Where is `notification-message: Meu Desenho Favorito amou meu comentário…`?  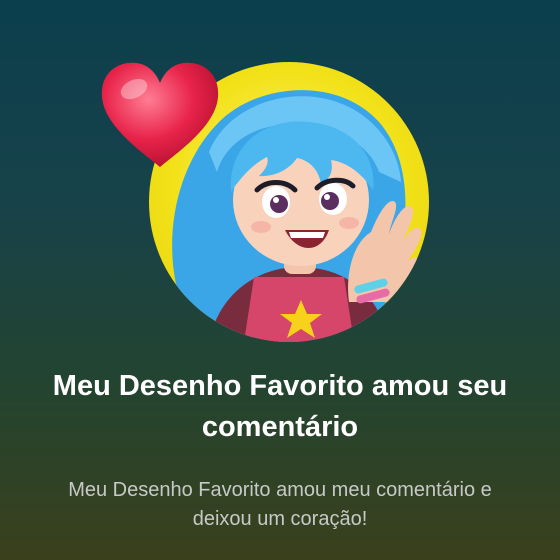 notification-message: Meu Desenho Favorito amou meu comentário… is located at coordinates (280, 504).